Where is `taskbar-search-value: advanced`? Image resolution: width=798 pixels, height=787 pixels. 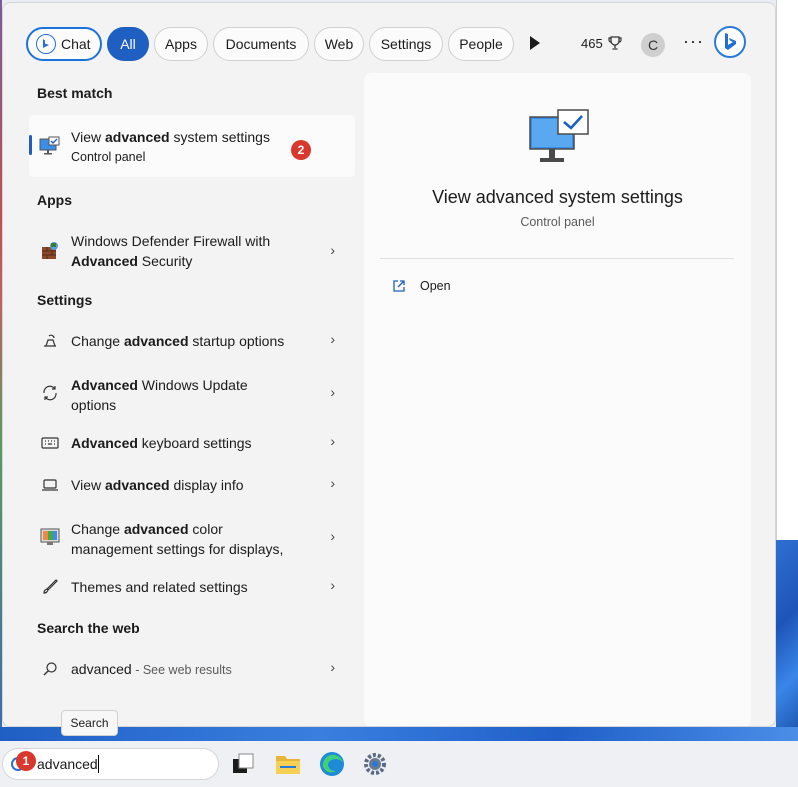
taskbar-search-value: advanced is located at coordinates (67, 764).